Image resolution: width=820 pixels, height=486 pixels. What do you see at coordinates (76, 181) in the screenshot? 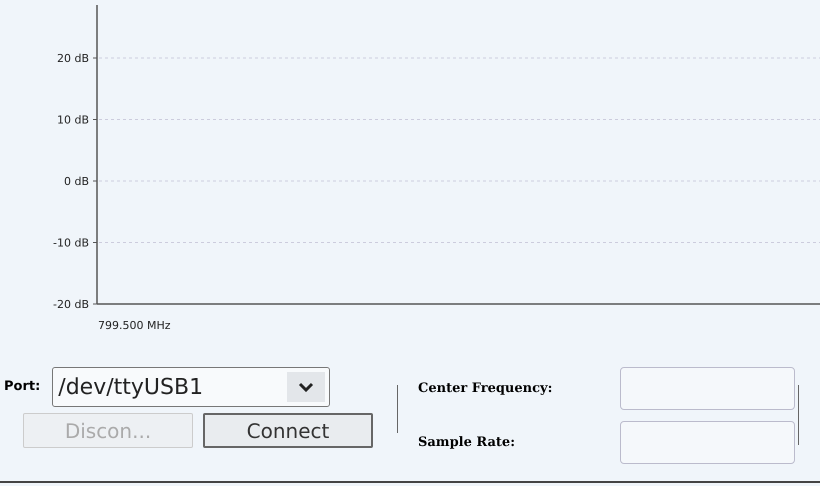
I see `y-tick-label: 0 dB` at bounding box center [76, 181].